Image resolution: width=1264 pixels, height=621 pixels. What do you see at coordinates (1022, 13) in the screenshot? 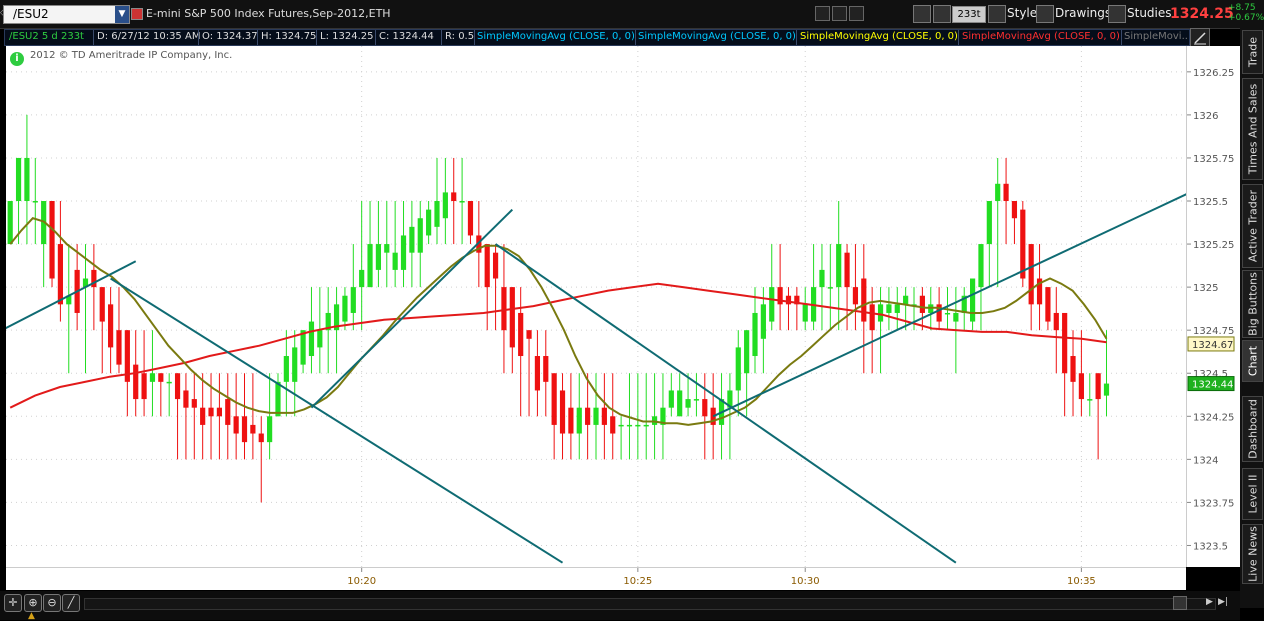
I see `style-menu: Style` at bounding box center [1022, 13].